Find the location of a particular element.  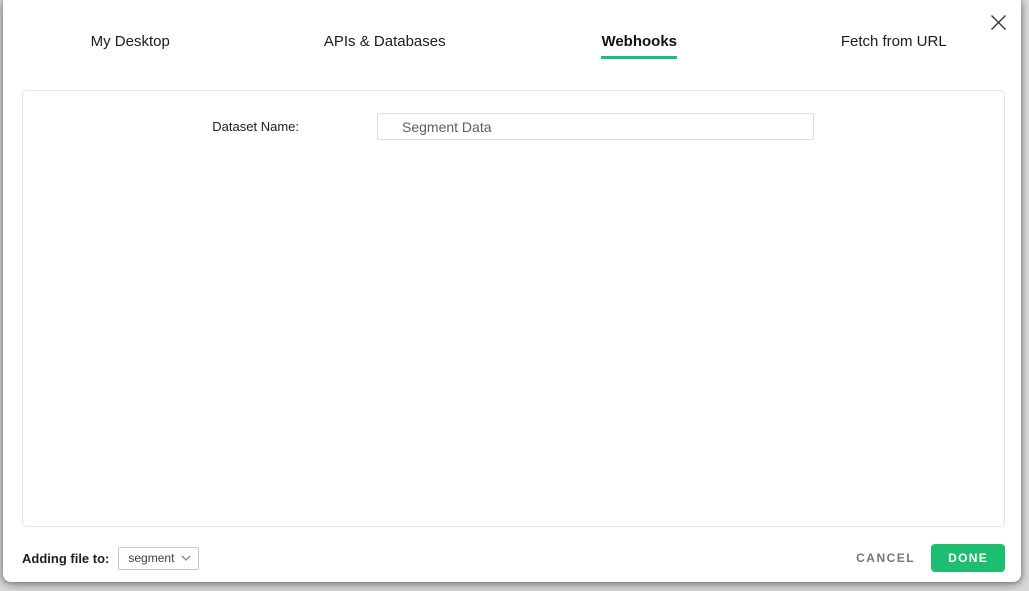

footer-right: CANCEL DONE is located at coordinates (928, 558).